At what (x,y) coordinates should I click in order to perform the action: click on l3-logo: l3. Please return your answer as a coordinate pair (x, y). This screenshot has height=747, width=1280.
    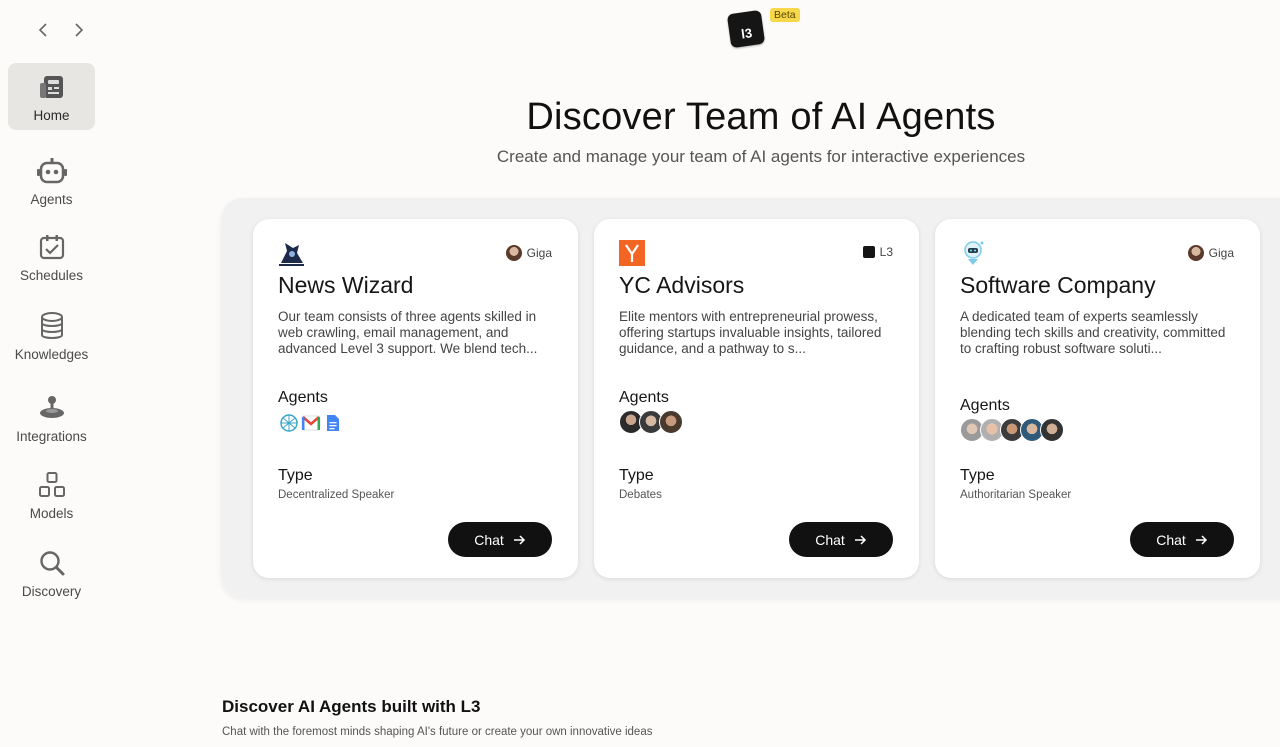
    Looking at the image, I should click on (746, 29).